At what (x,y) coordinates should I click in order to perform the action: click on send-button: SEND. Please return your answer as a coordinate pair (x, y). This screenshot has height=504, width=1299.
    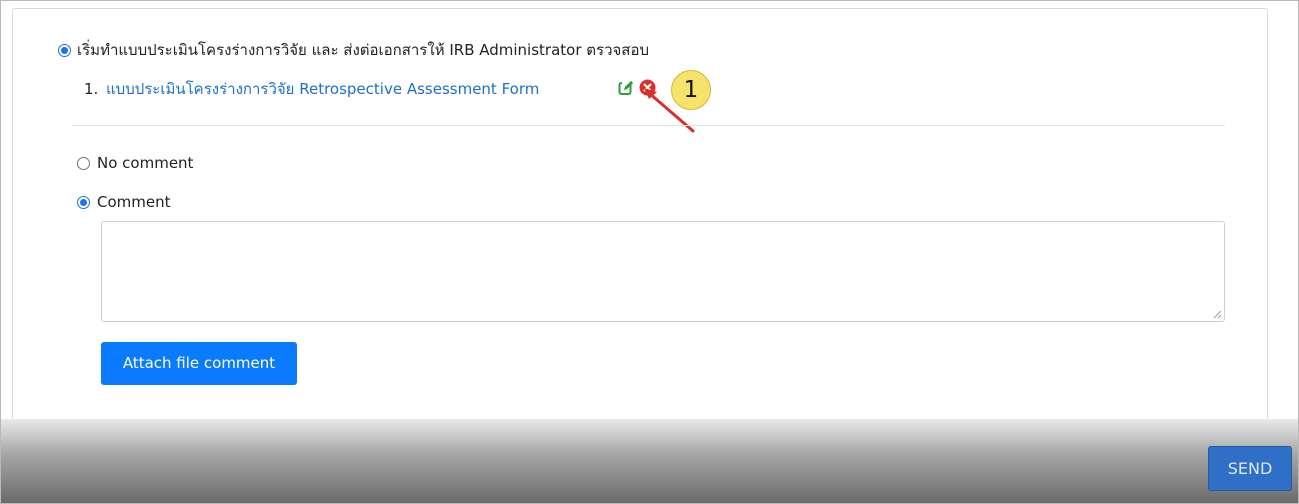
    Looking at the image, I should click on (1250, 468).